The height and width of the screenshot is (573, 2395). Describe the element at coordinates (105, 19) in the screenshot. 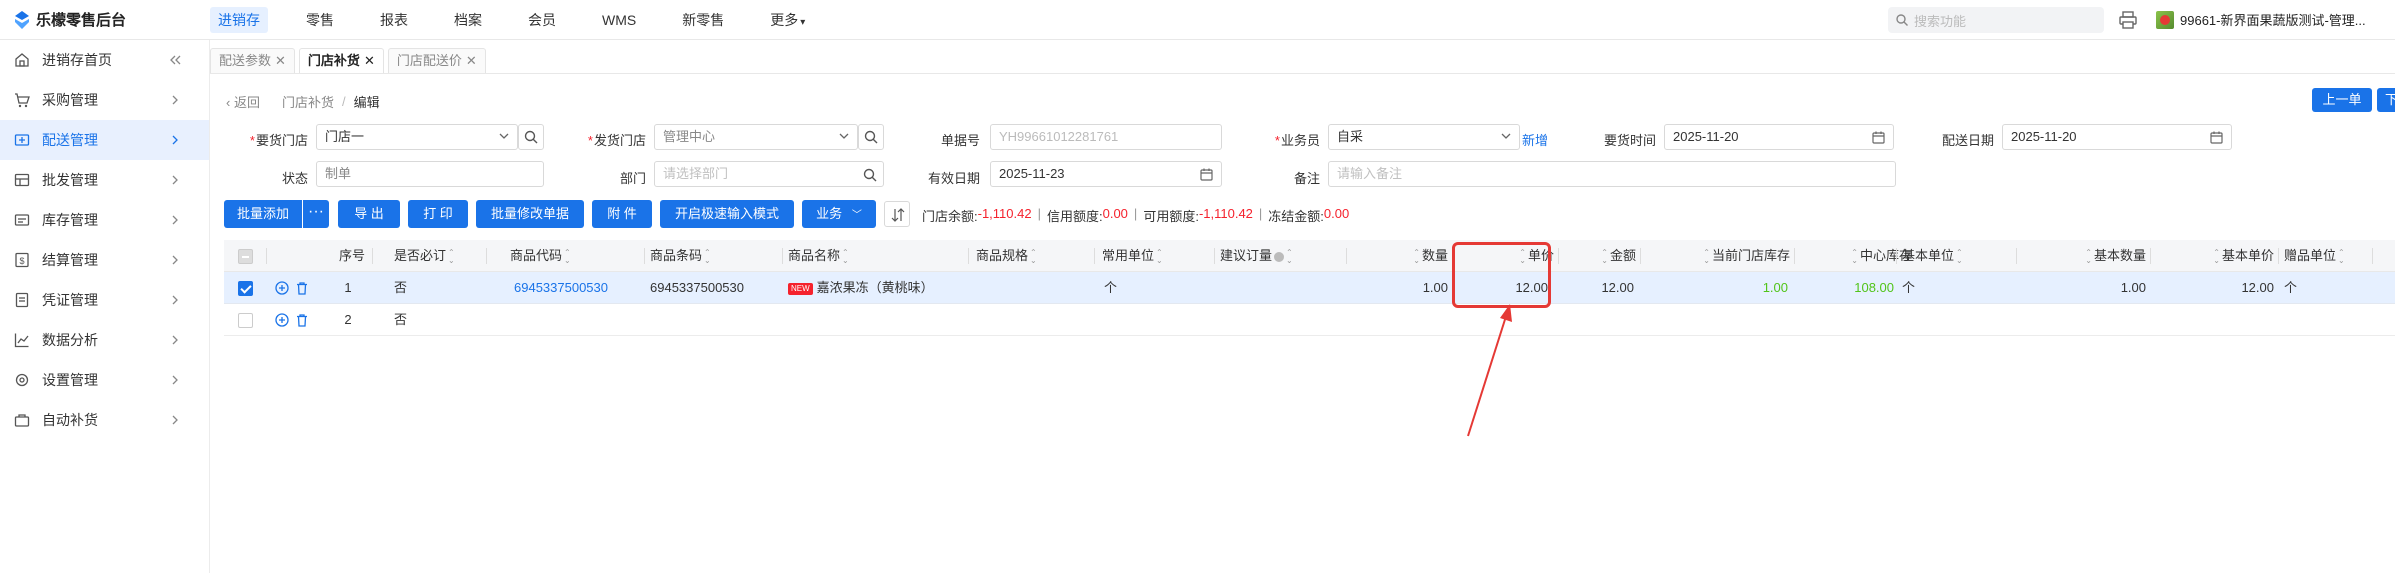

I see `app-logo: 乐檬零售后台` at that location.